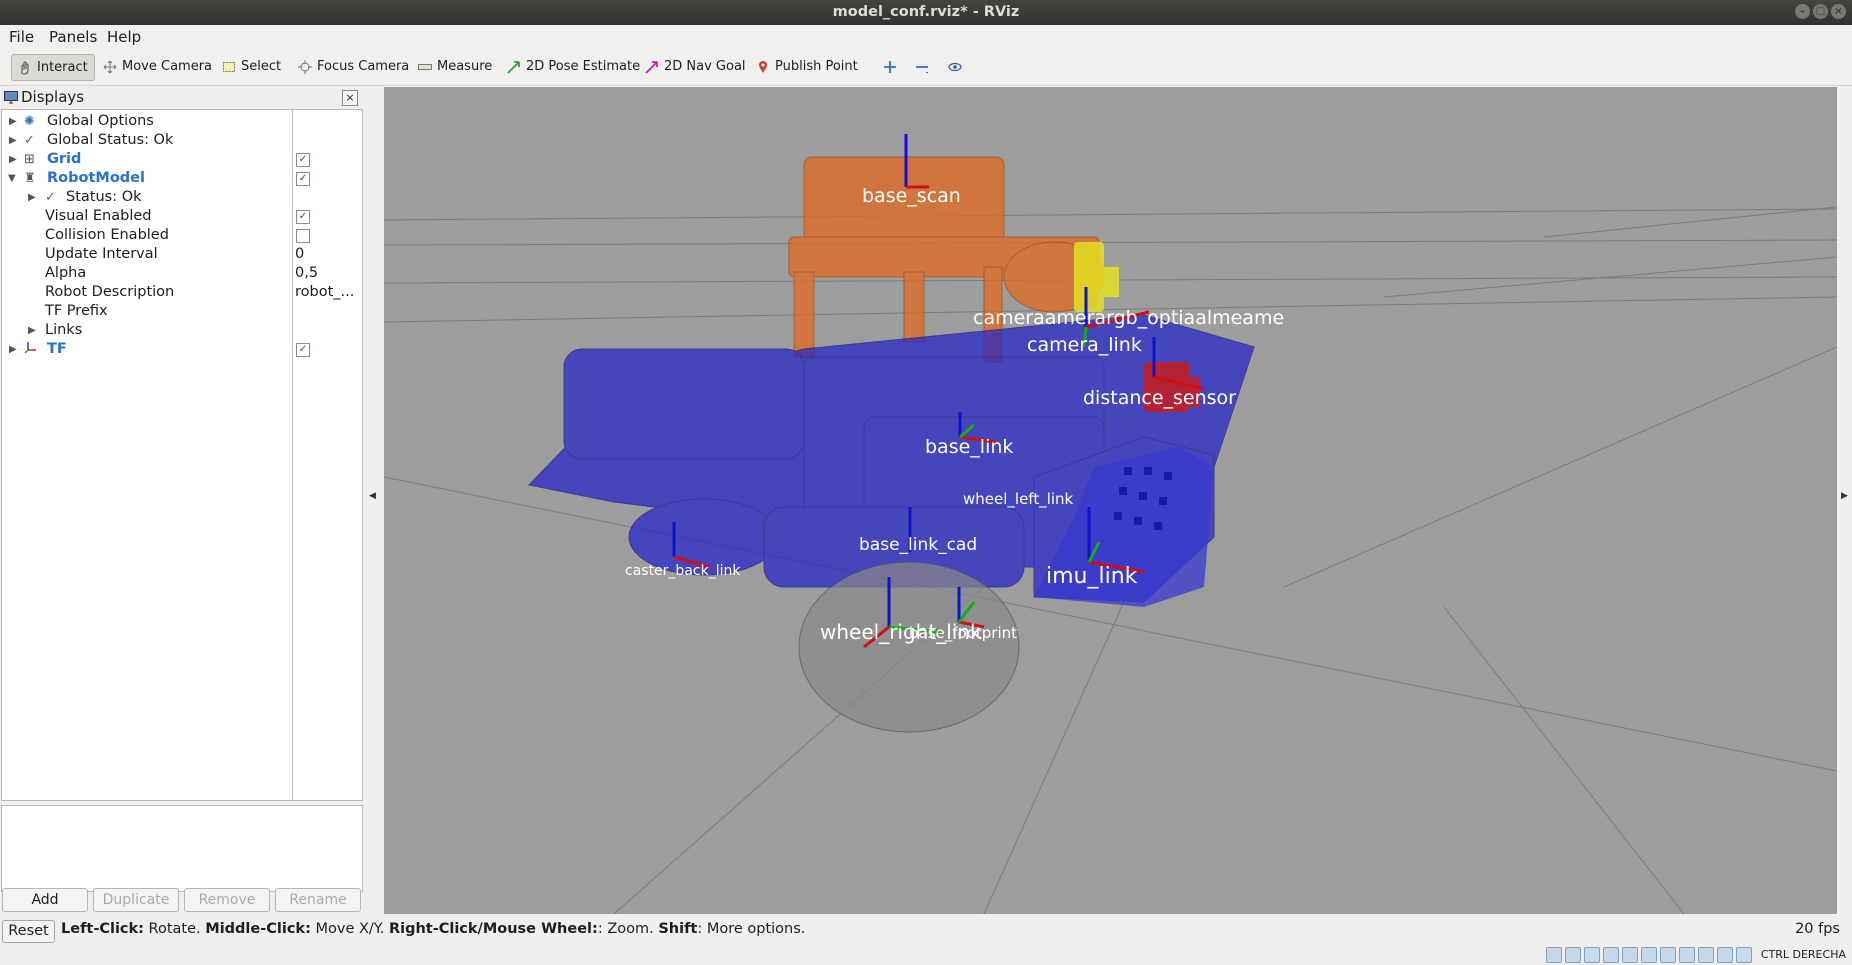  I want to click on tree-row-label: Grid, so click(64, 159).